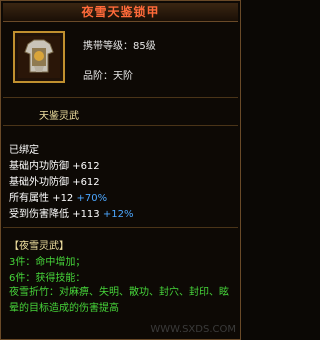 This screenshot has width=320, height=340. Describe the element at coordinates (47, 278) in the screenshot. I see `set-bonus-6: 6件：获得技能：` at that location.